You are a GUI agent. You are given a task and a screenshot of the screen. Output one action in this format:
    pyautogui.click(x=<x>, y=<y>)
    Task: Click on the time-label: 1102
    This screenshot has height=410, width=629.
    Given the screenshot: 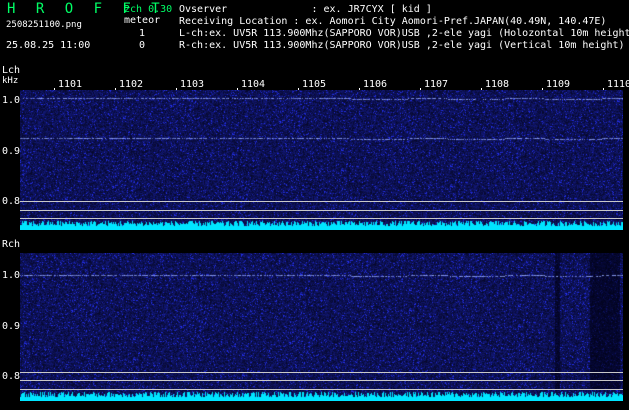 What is the action you would take?
    pyautogui.click(x=131, y=84)
    